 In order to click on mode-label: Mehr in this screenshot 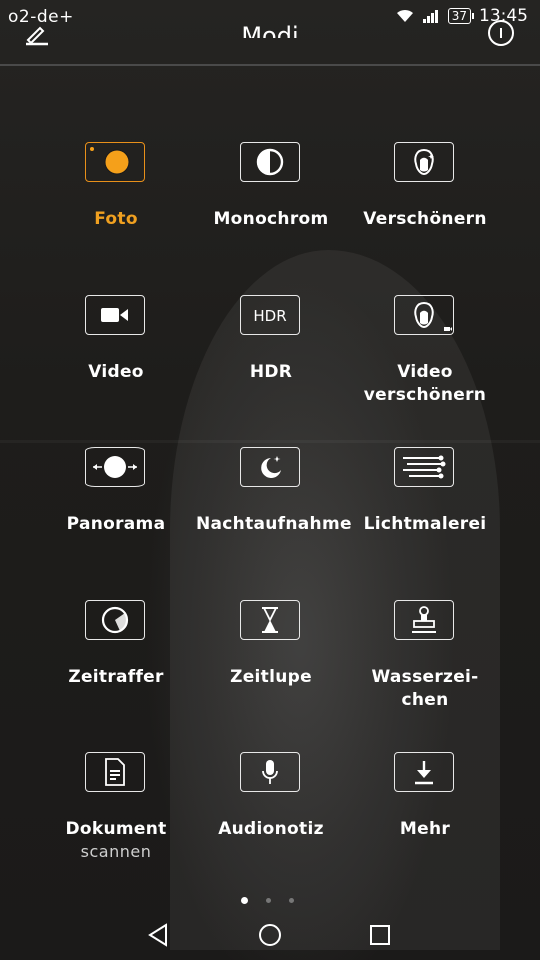, I will do `click(425, 829)`.